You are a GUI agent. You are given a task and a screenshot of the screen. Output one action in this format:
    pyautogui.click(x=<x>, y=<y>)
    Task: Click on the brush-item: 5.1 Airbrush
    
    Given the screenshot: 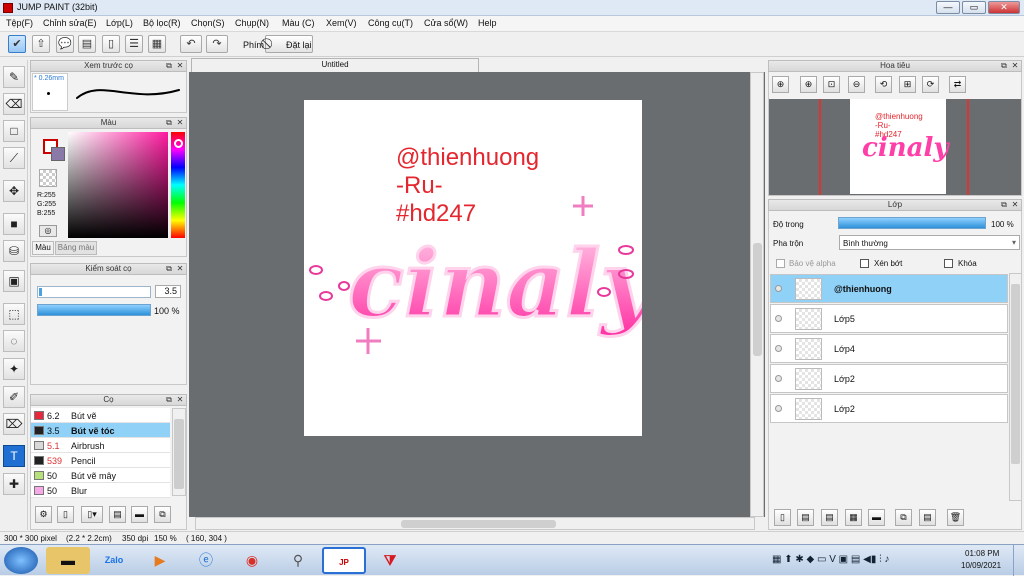 What is the action you would take?
    pyautogui.click(x=100, y=445)
    